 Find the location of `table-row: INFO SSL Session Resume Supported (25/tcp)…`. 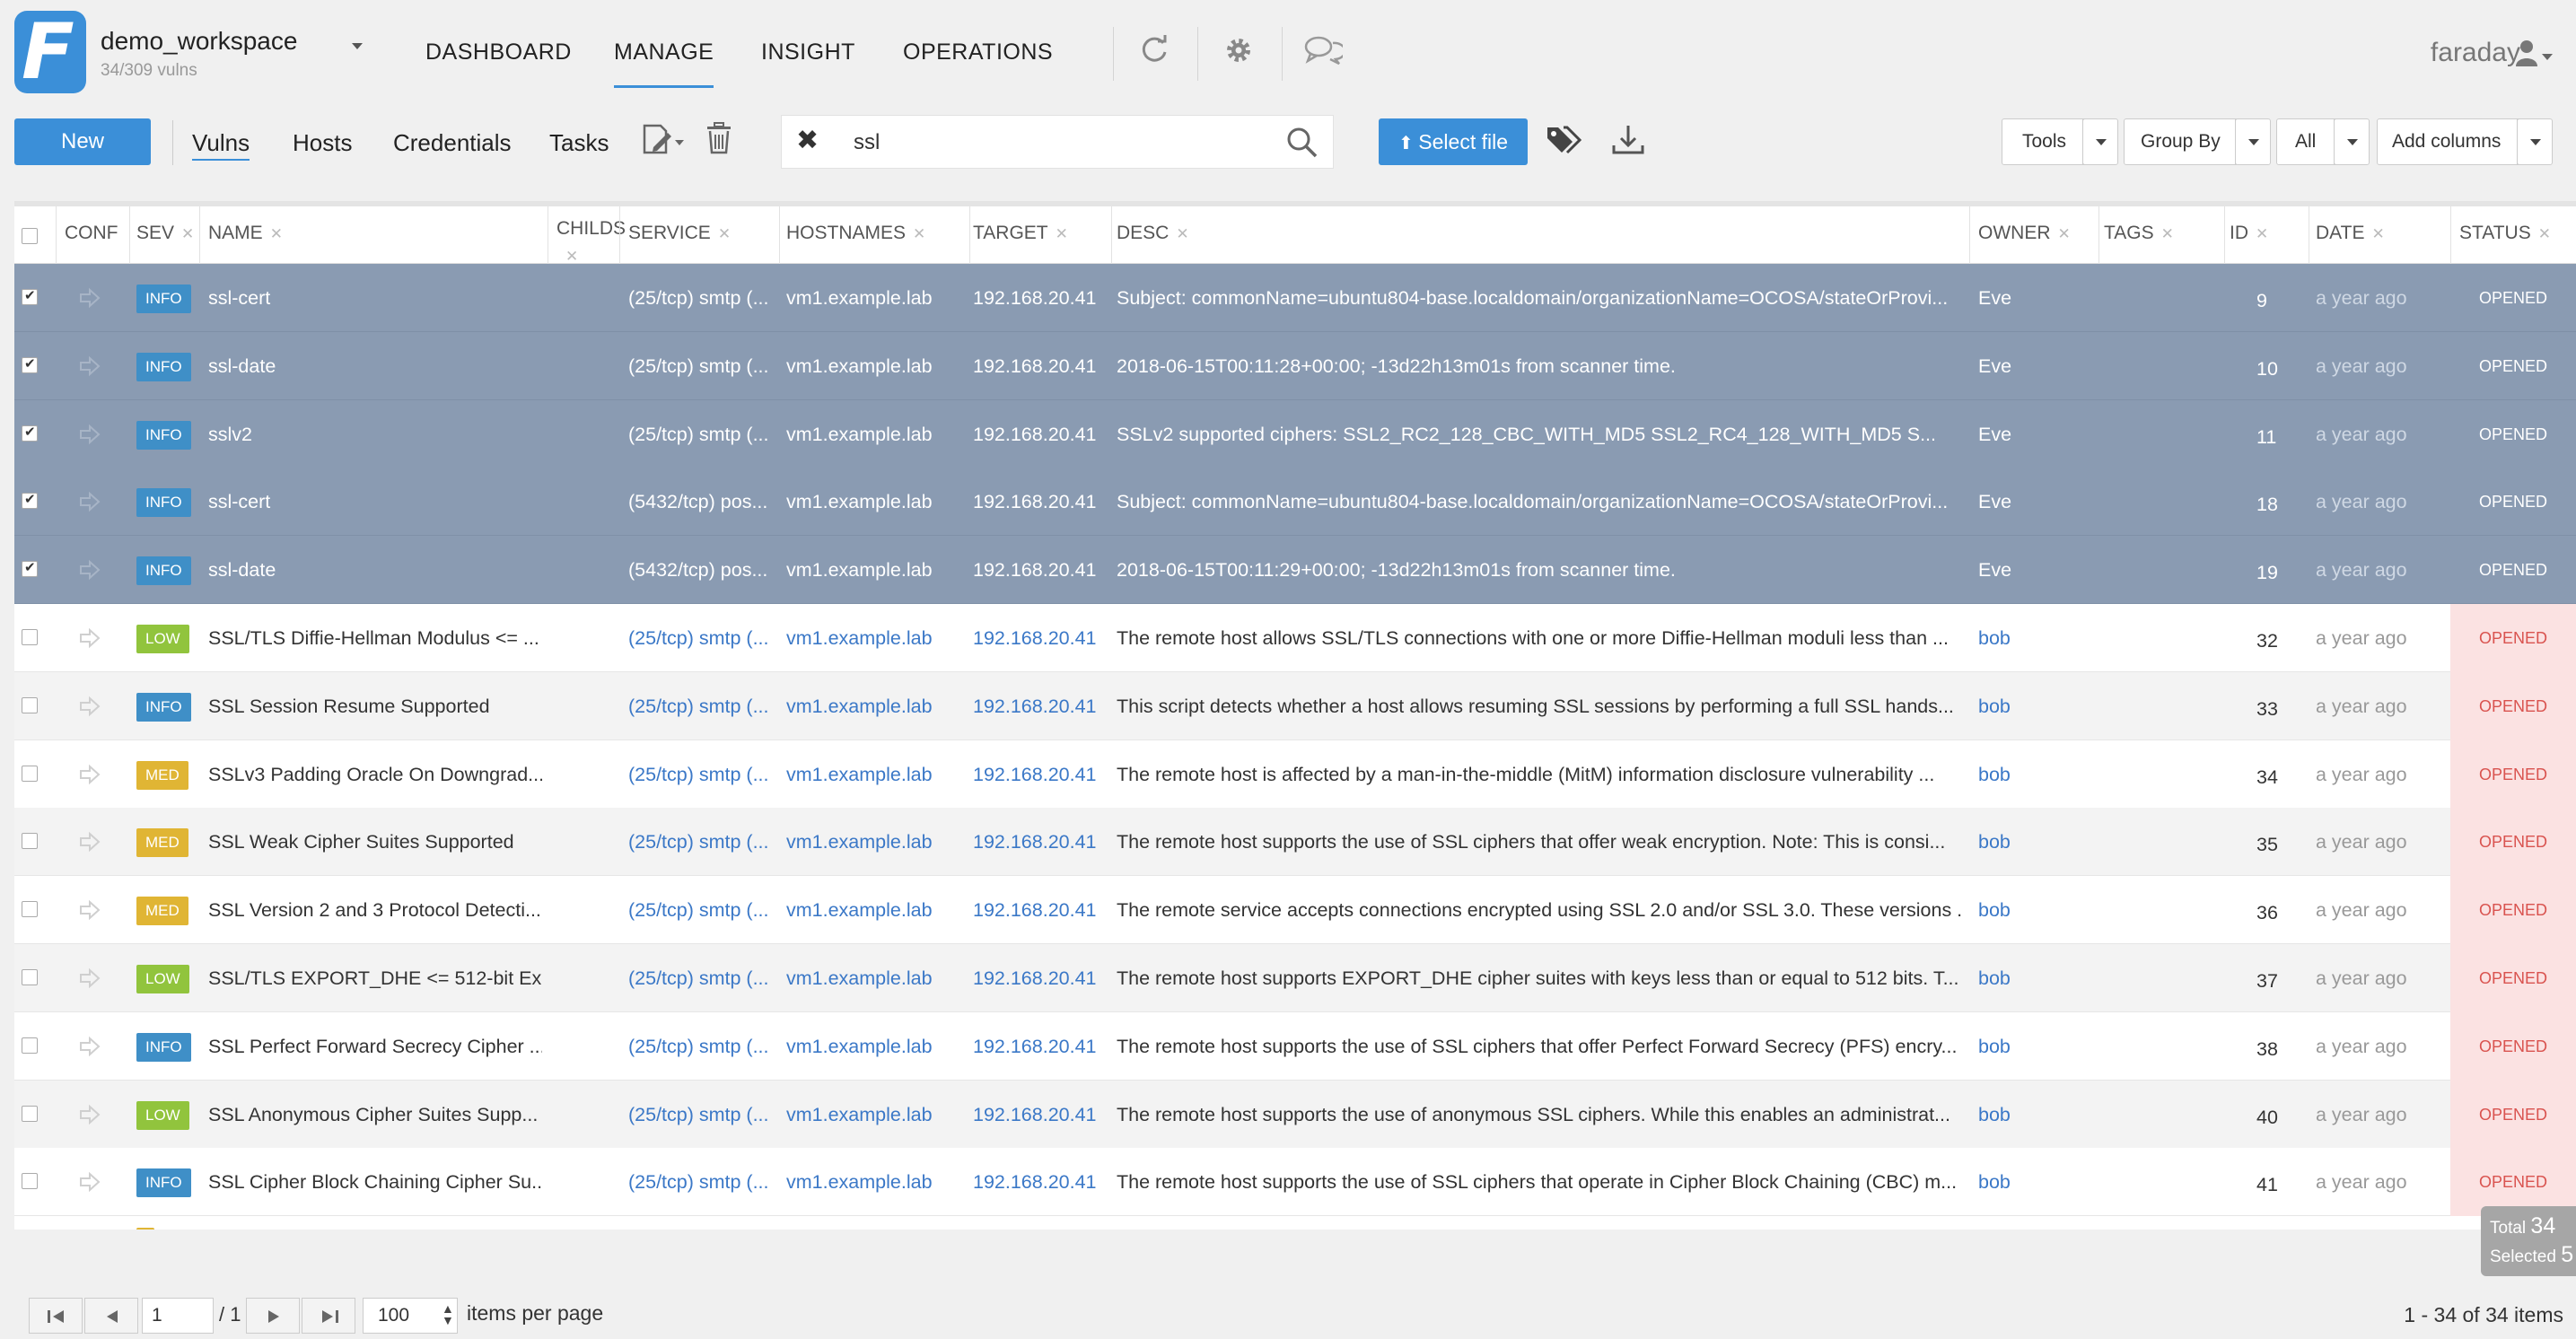

table-row: INFO SSL Session Resume Supported (25/tcp)… is located at coordinates (1295, 705).